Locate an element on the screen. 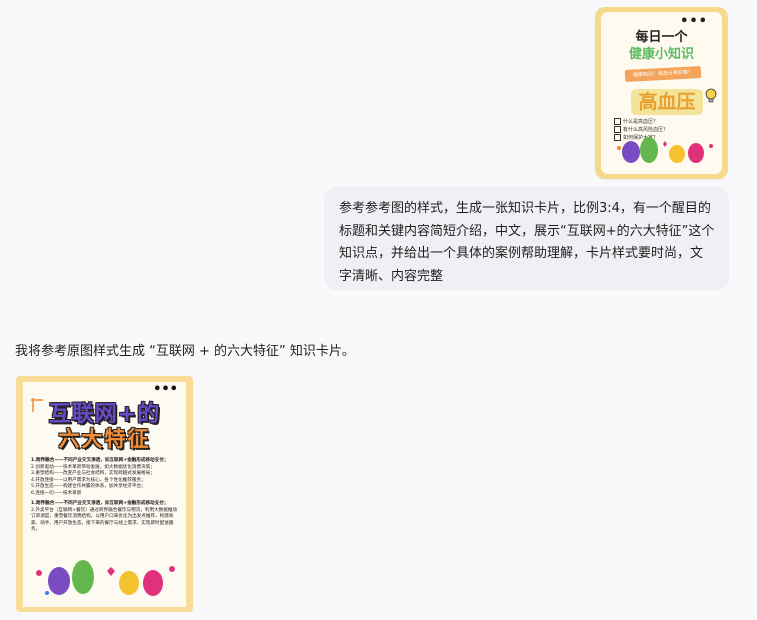 Image resolution: width=757 pixels, height=620 pixels. card-title-line2: 六大特征 is located at coordinates (104, 439).